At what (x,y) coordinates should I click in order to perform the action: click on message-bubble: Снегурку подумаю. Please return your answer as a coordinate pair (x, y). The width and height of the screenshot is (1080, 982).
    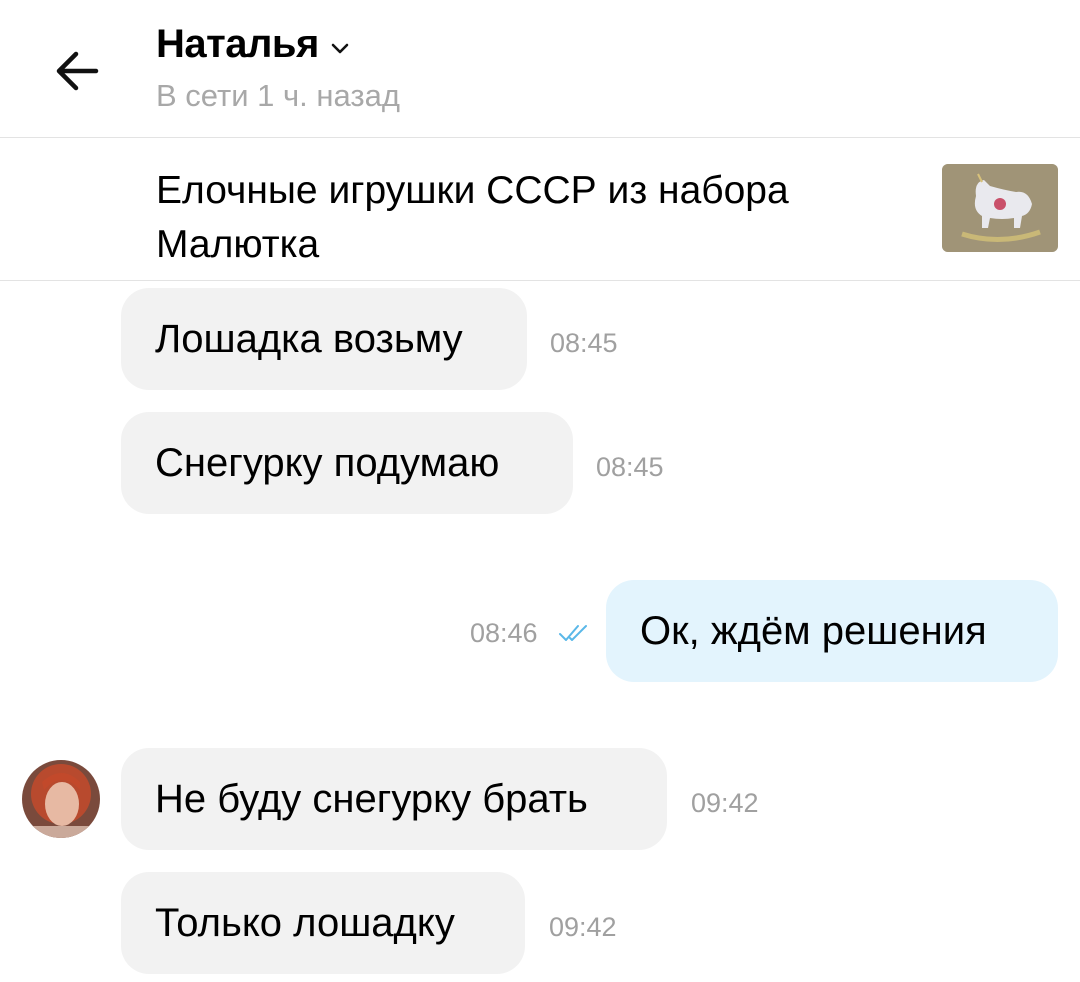
    Looking at the image, I should click on (347, 463).